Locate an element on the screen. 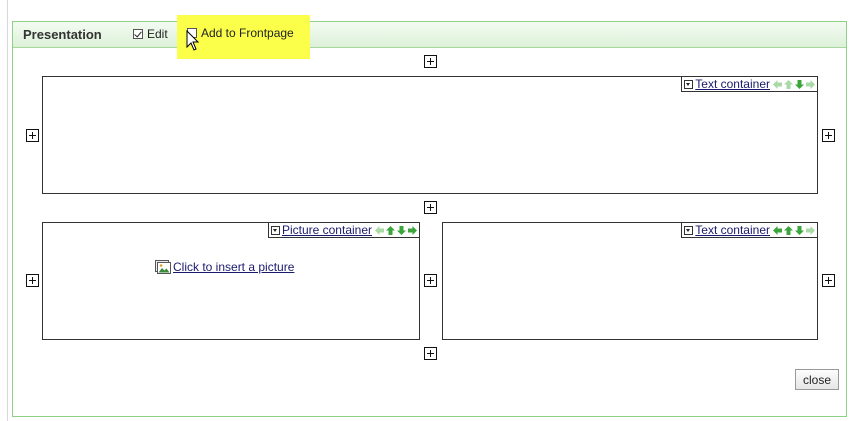 The height and width of the screenshot is (421, 857). edit-label: Edit is located at coordinates (157, 34).